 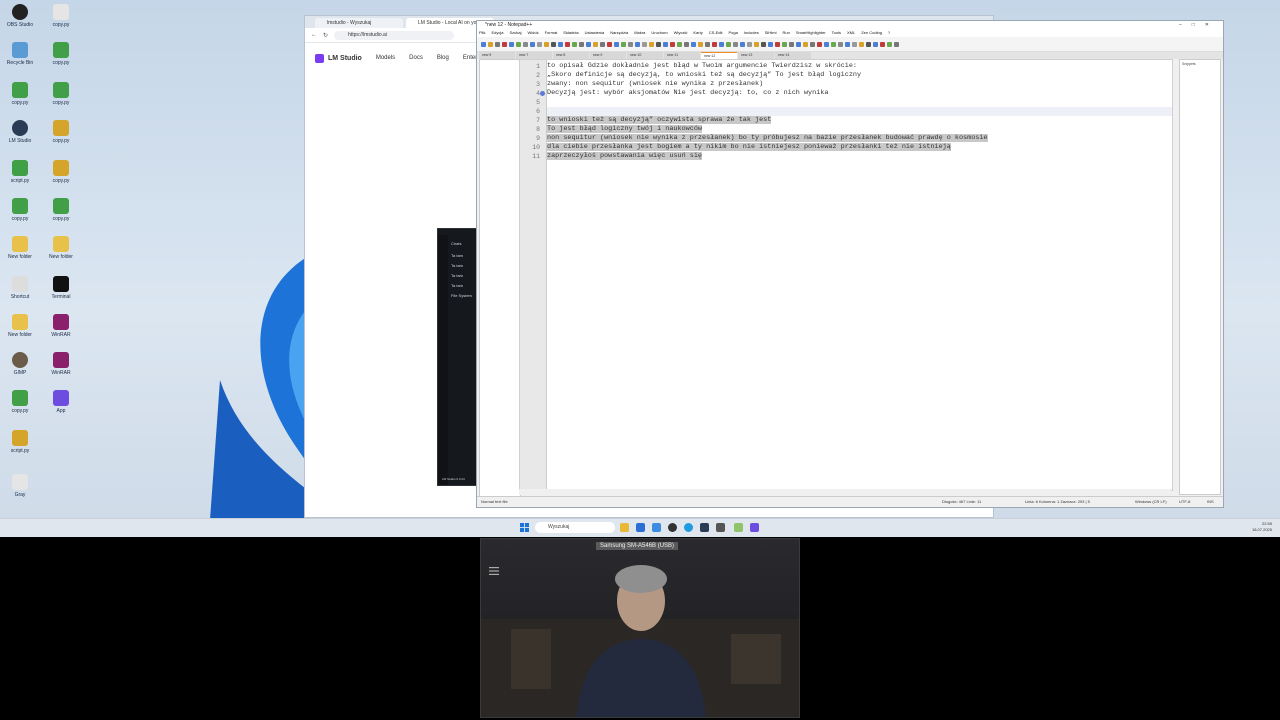 What do you see at coordinates (756, 55) in the screenshot?
I see `document-tab: new 13` at bounding box center [756, 55].